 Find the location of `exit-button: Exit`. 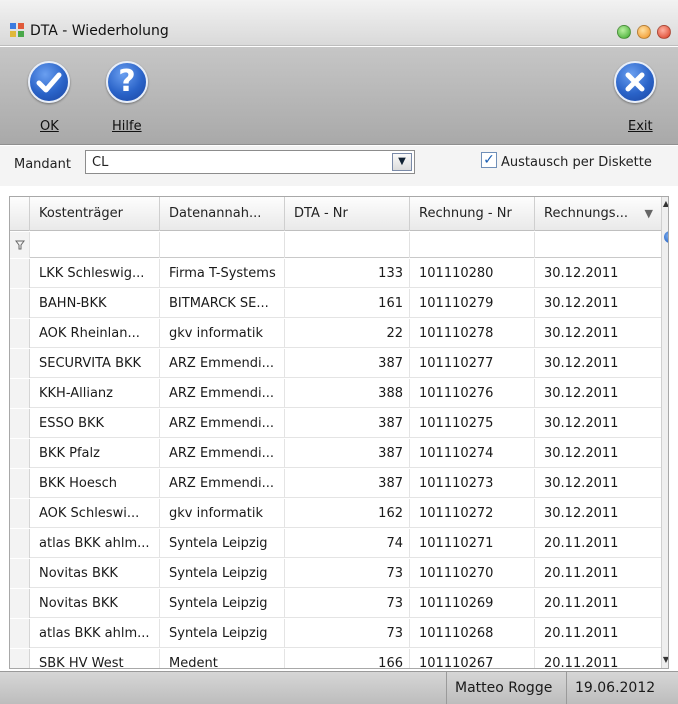

exit-button: Exit is located at coordinates (638, 96).